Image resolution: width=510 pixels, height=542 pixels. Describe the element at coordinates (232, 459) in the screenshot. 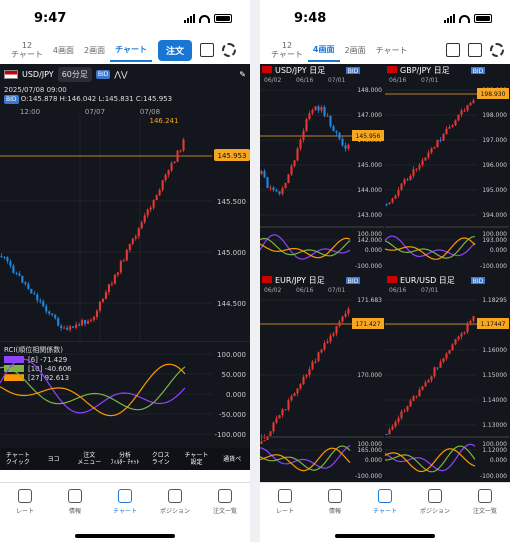

I see `tool-6: 通貨ペ` at that location.